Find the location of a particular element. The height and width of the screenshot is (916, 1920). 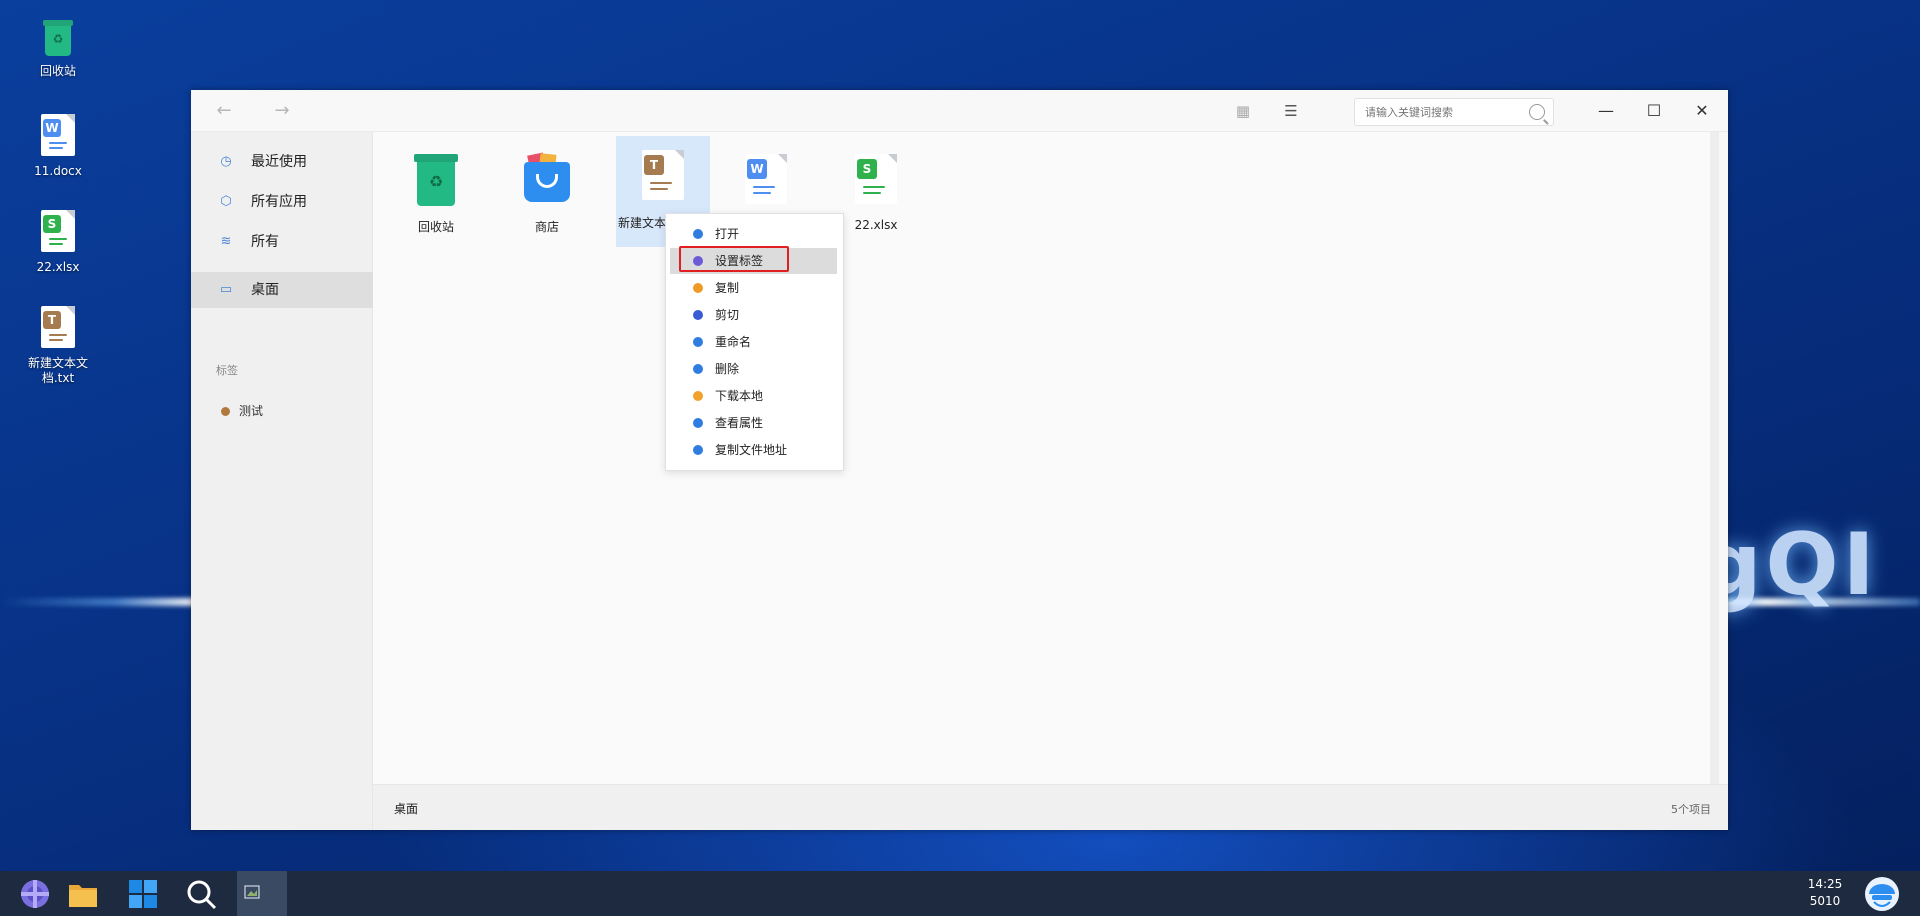

menu-item-copy-path: 复制文件地址 is located at coordinates (753, 450).